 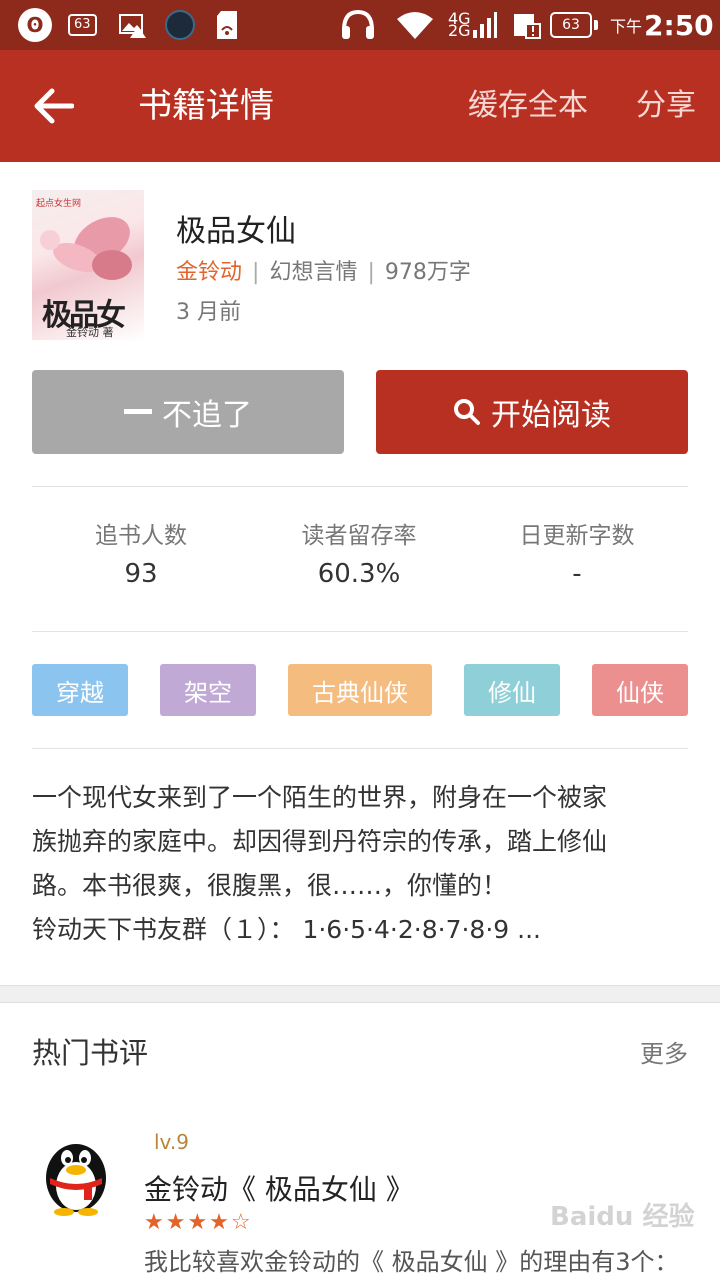 I want to click on start-reading-label: 开始阅读, so click(x=551, y=415).